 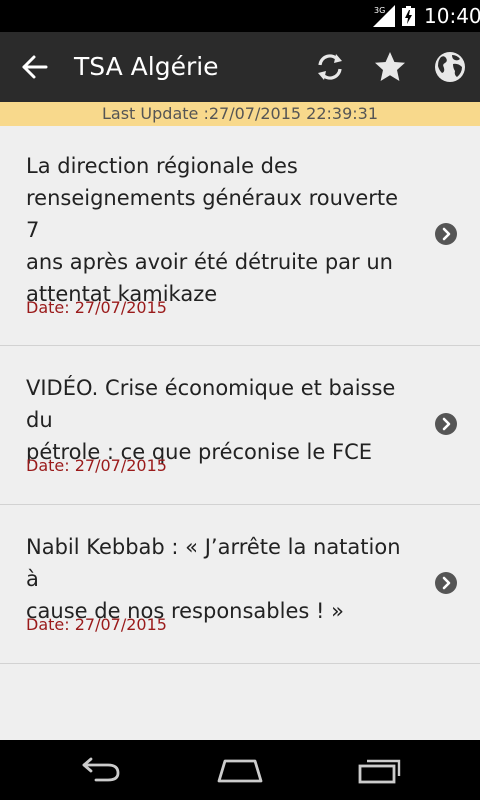 I want to click on nav-recent-apps-icon, so click(x=381, y=770).